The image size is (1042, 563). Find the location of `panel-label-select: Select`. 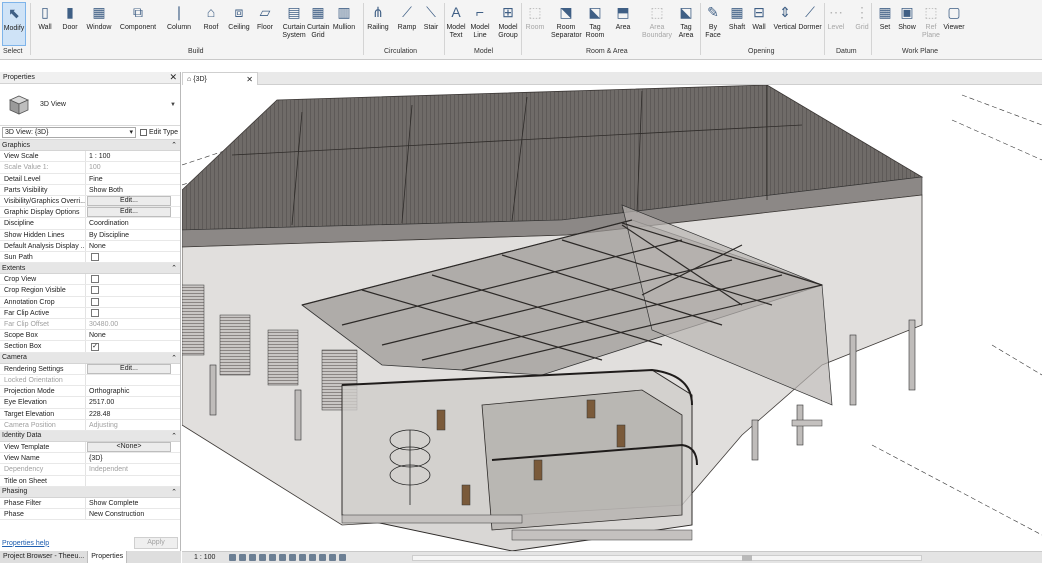

panel-label-select: Select is located at coordinates (12, 51).